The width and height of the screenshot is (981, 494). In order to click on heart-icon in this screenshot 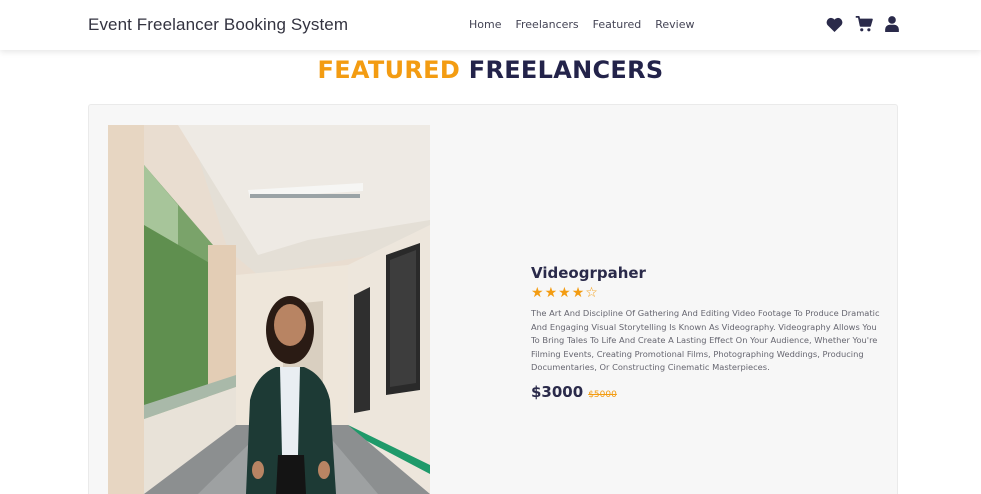, I will do `click(834, 24)`.